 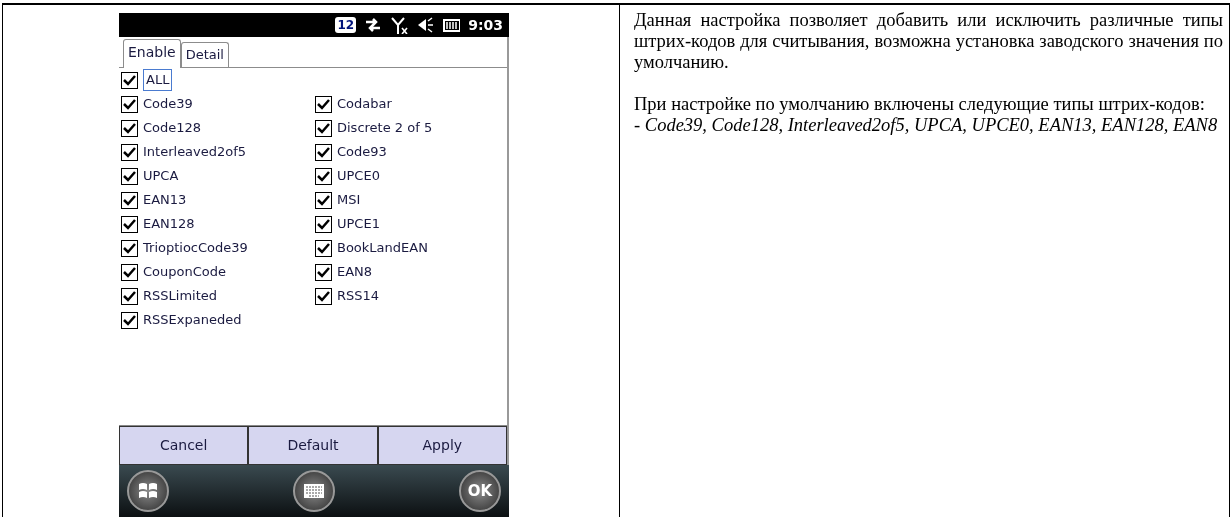 I want to click on tab: Enable, so click(x=152, y=53).